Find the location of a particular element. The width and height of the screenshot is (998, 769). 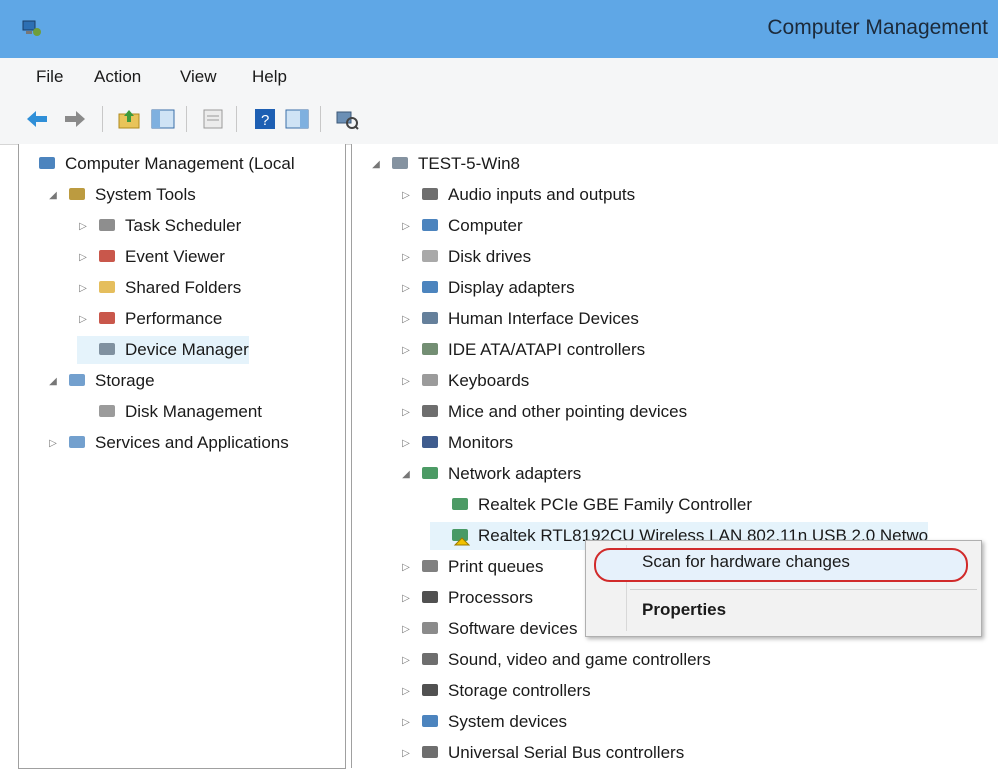

tree-item-storage: ◢ Storage is located at coordinates (101, 381).